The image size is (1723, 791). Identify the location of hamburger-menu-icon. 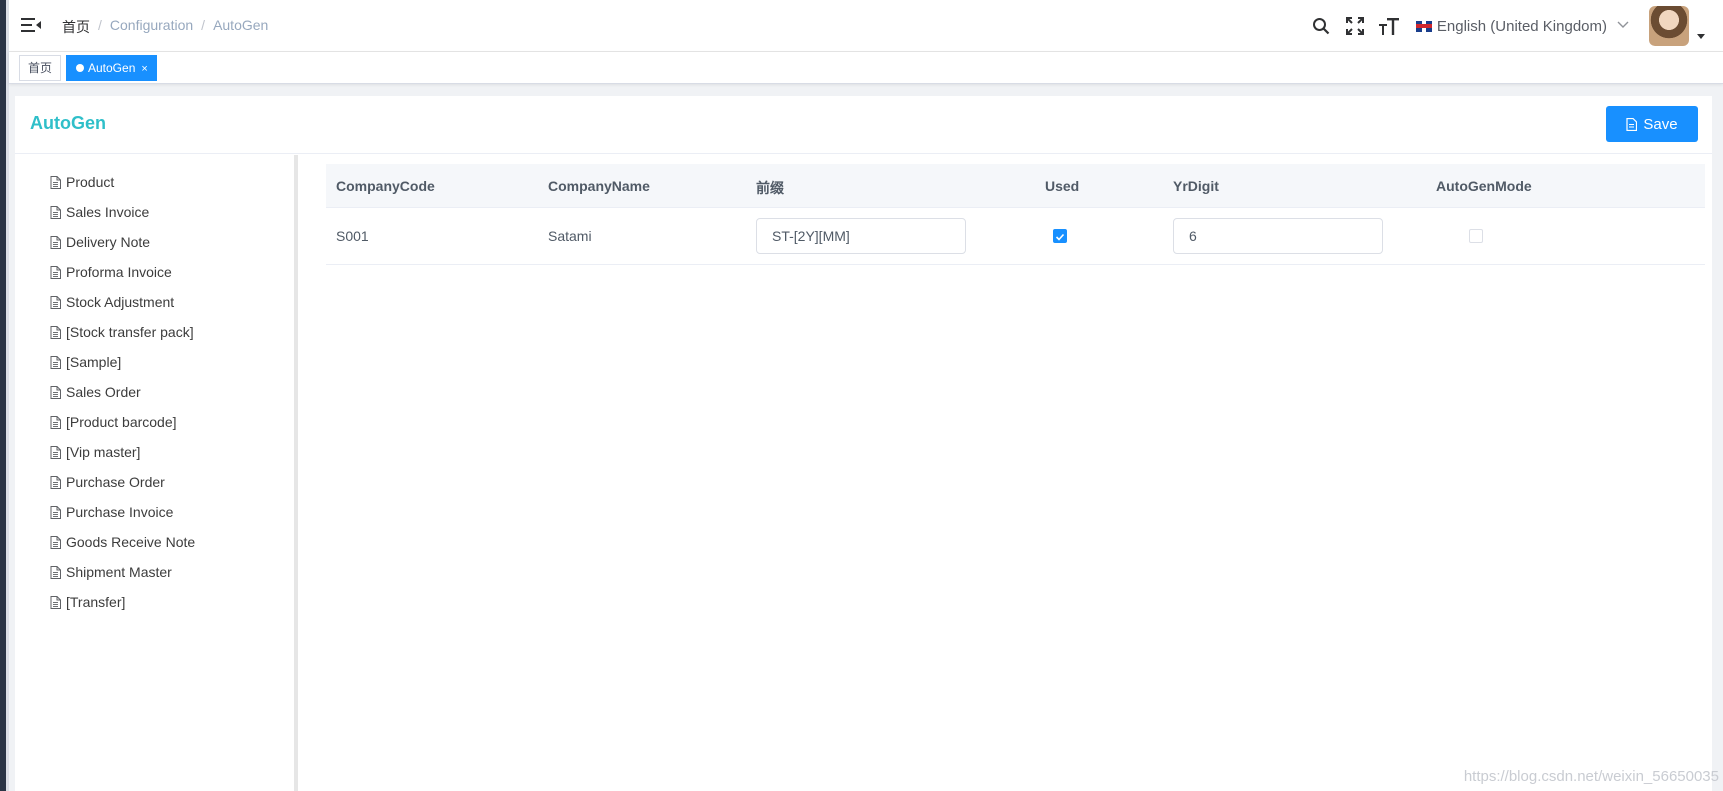
(31, 25).